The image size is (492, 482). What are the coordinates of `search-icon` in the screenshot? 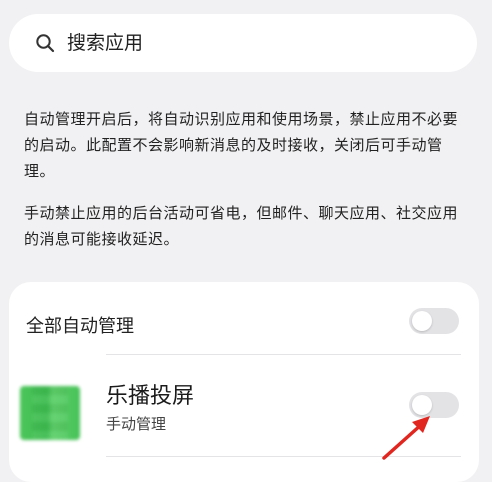 It's located at (45, 43).